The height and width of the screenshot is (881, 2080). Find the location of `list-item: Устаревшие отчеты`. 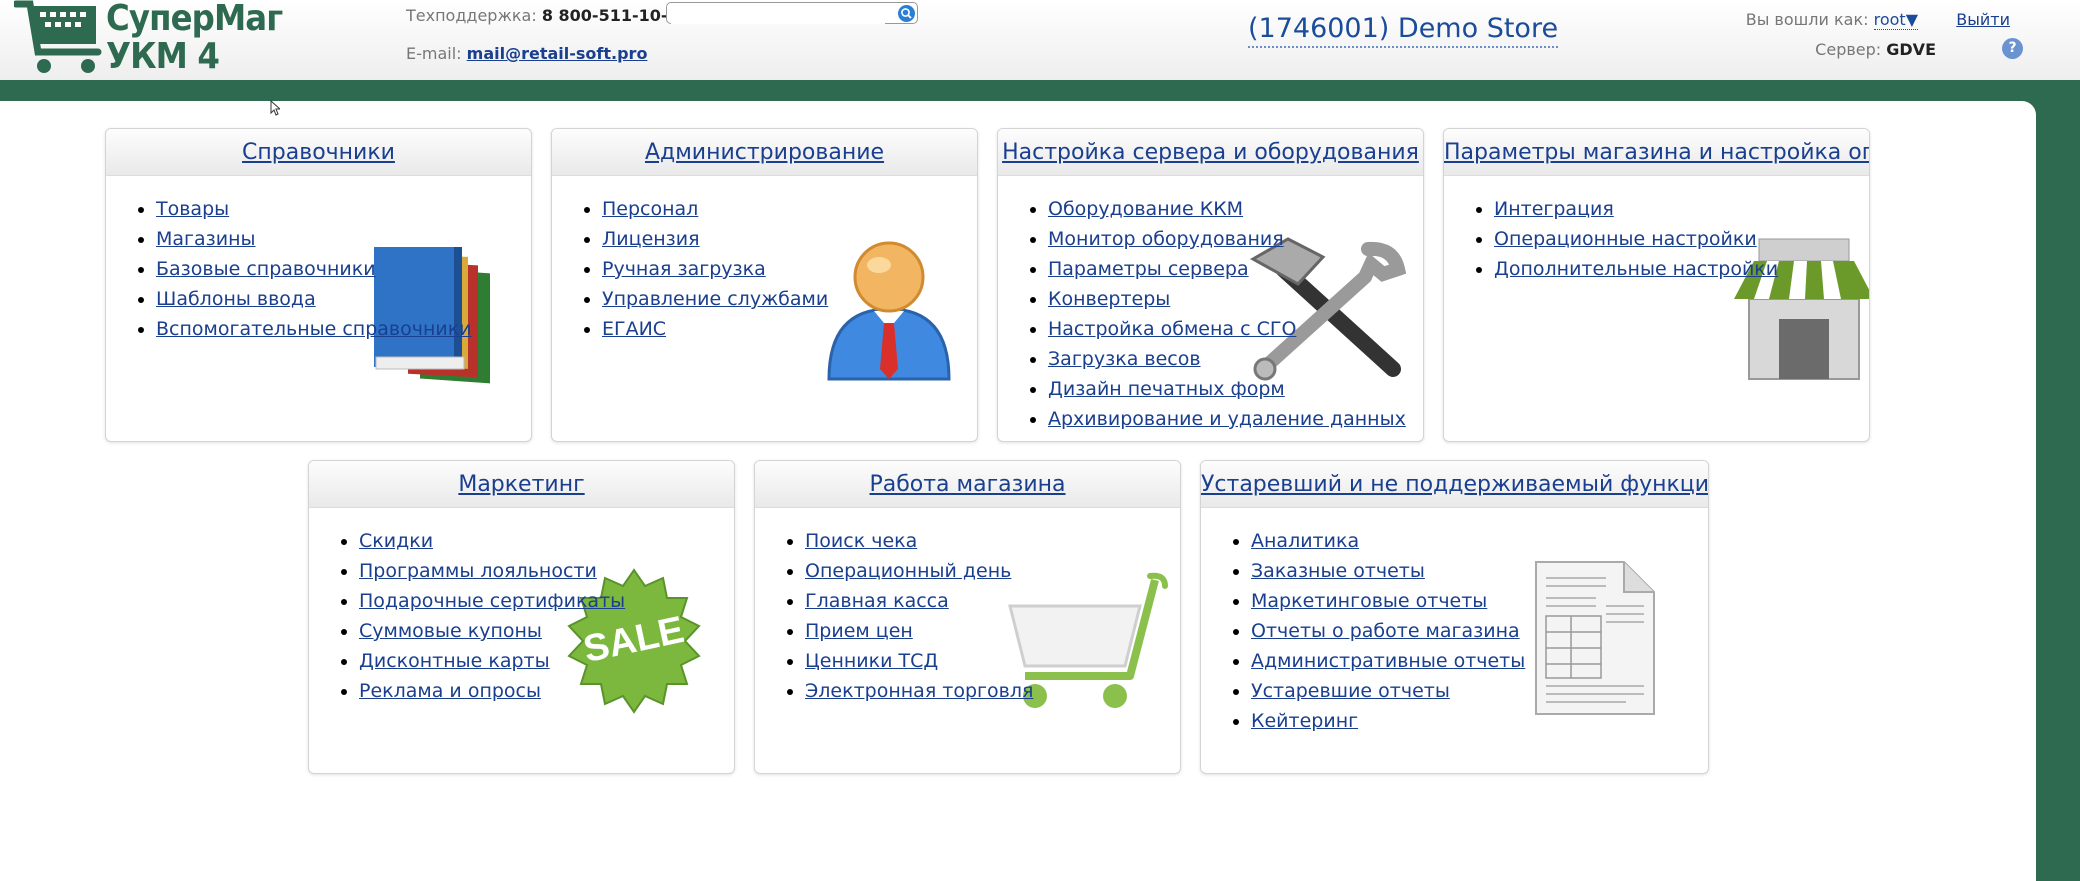

list-item: Устаревшие отчеты is located at coordinates (1479, 691).